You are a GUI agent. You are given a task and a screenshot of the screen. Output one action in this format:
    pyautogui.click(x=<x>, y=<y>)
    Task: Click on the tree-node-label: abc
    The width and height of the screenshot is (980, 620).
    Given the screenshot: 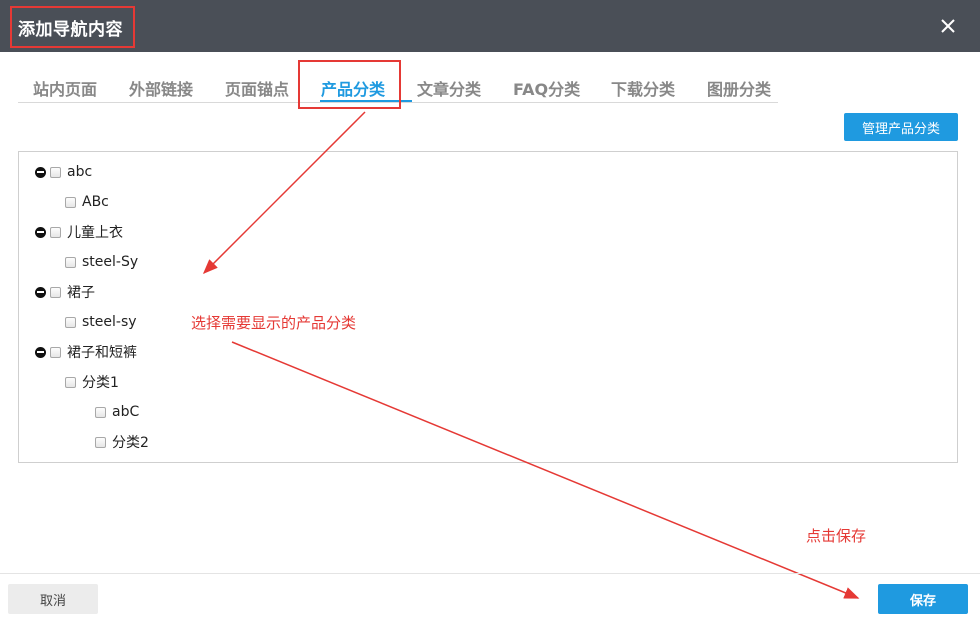 What is the action you would take?
    pyautogui.click(x=80, y=172)
    